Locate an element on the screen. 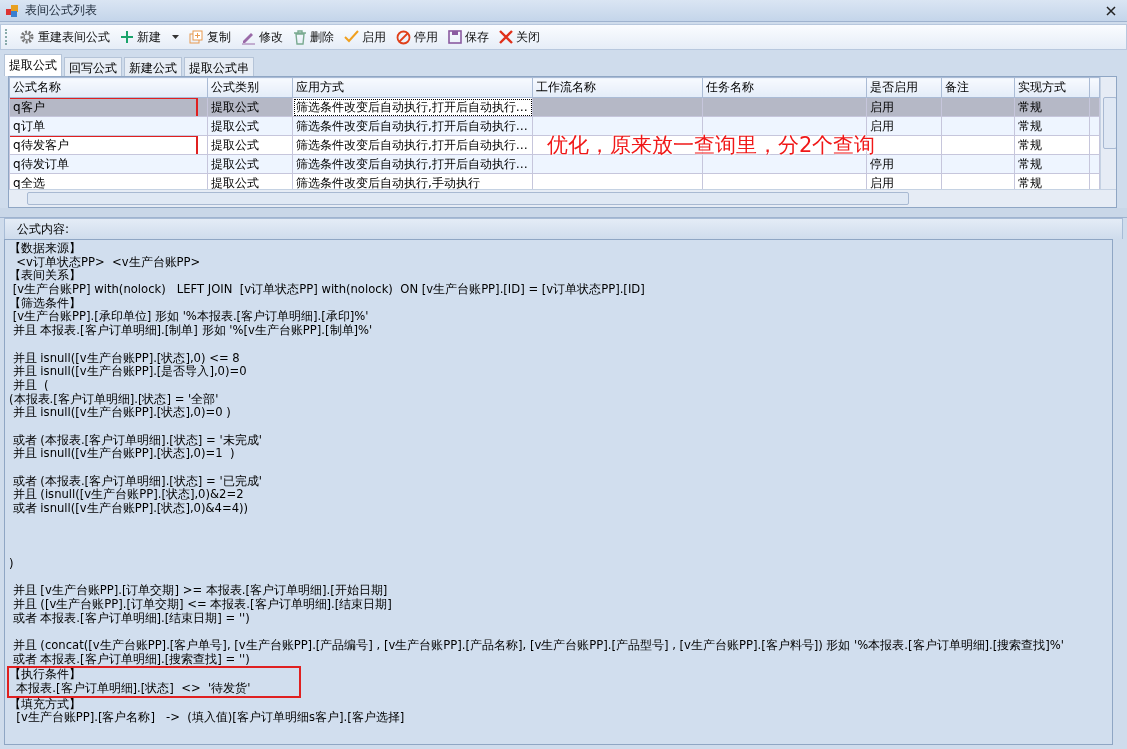 This screenshot has width=1127, height=749. check-icon is located at coordinates (351, 37).